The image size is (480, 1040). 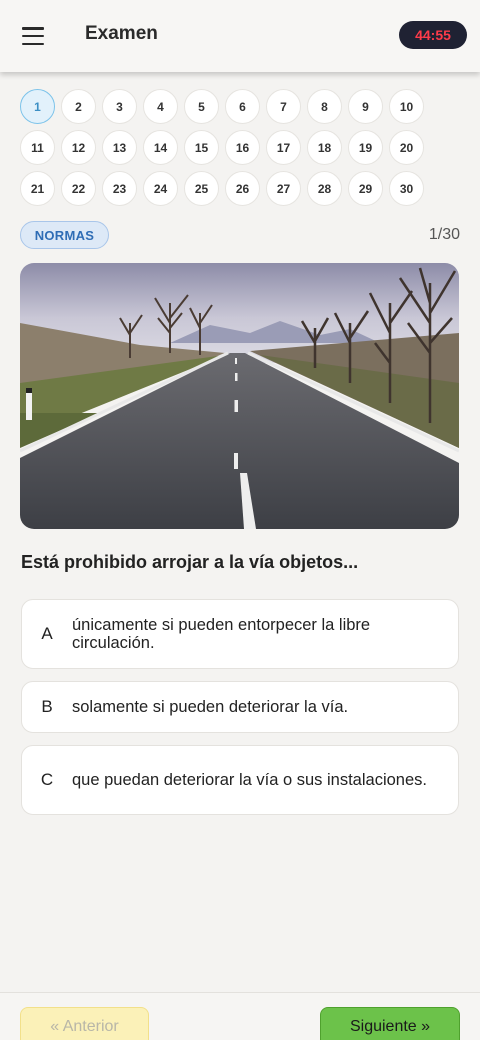 I want to click on question-number-button: 17, so click(x=283, y=147).